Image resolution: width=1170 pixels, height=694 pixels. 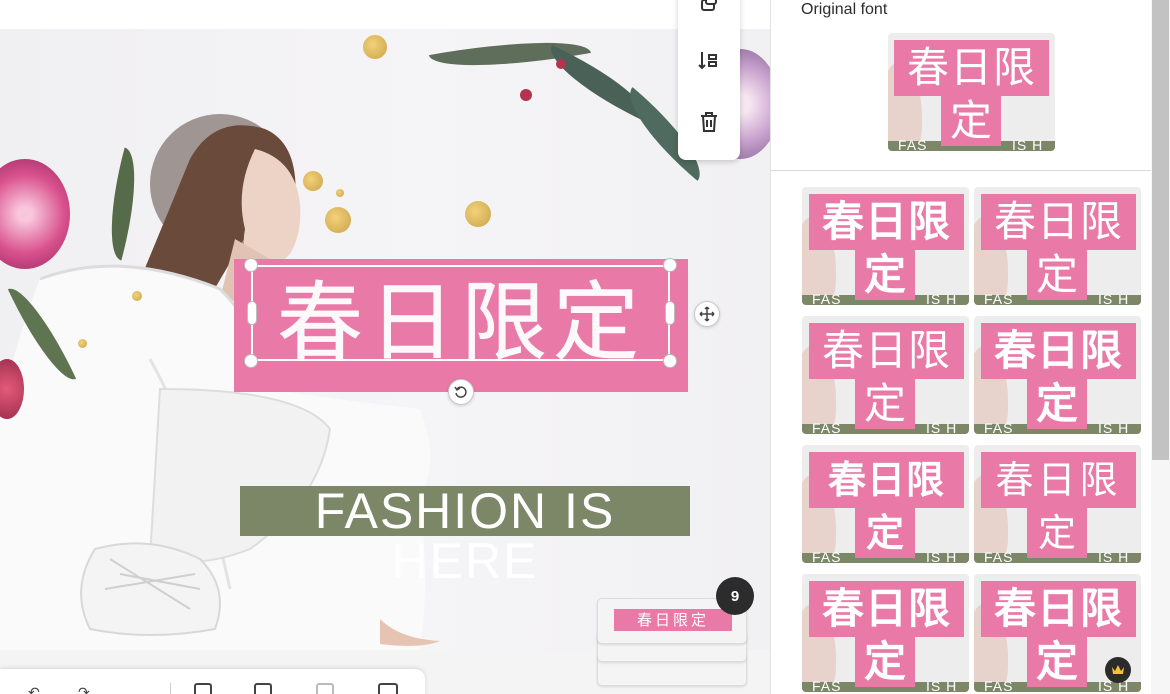 I want to click on title-text: 春日限定, so click(x=461, y=323).